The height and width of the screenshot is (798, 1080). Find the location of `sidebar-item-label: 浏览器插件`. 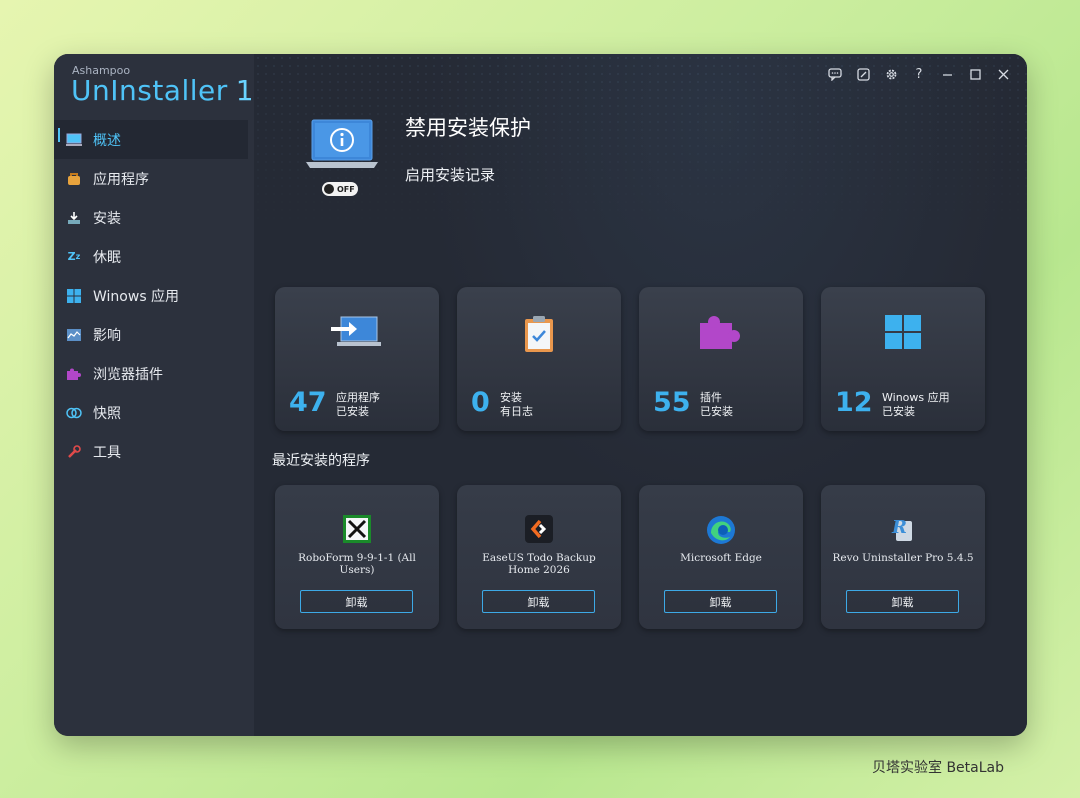

sidebar-item-label: 浏览器插件 is located at coordinates (128, 374).